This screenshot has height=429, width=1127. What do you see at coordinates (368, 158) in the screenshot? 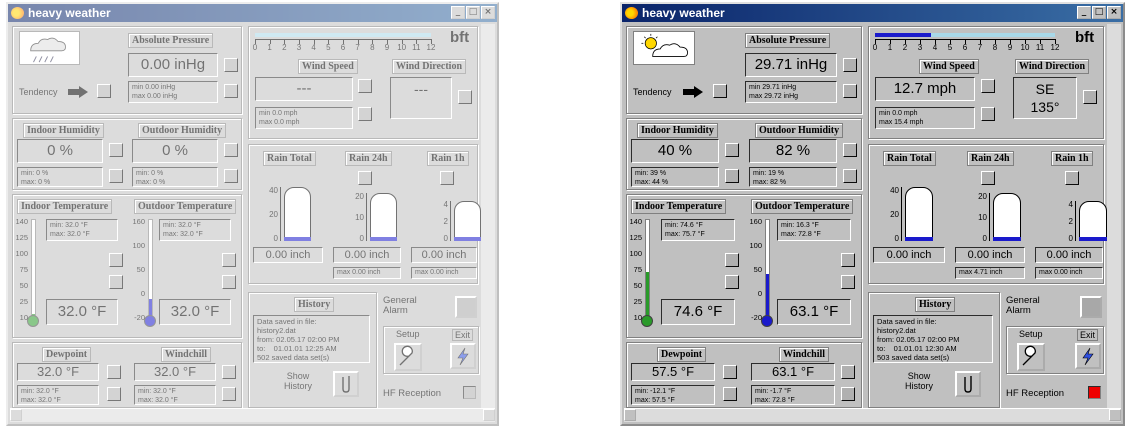
I see `rain-24h-label: Rain 24h` at bounding box center [368, 158].